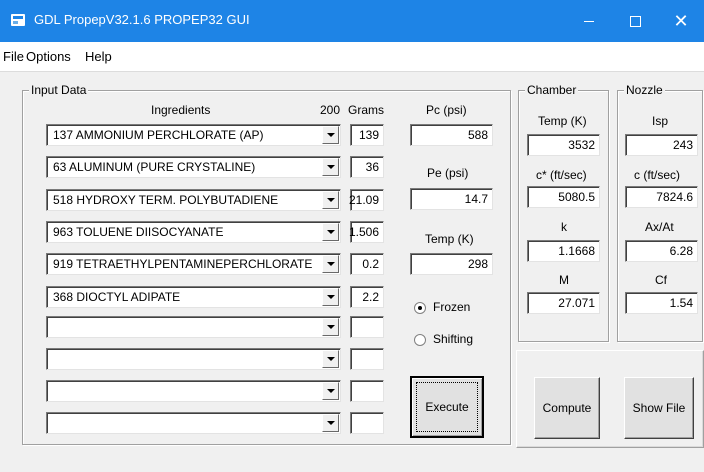  I want to click on c-label: c (ft/sec), so click(657, 175).